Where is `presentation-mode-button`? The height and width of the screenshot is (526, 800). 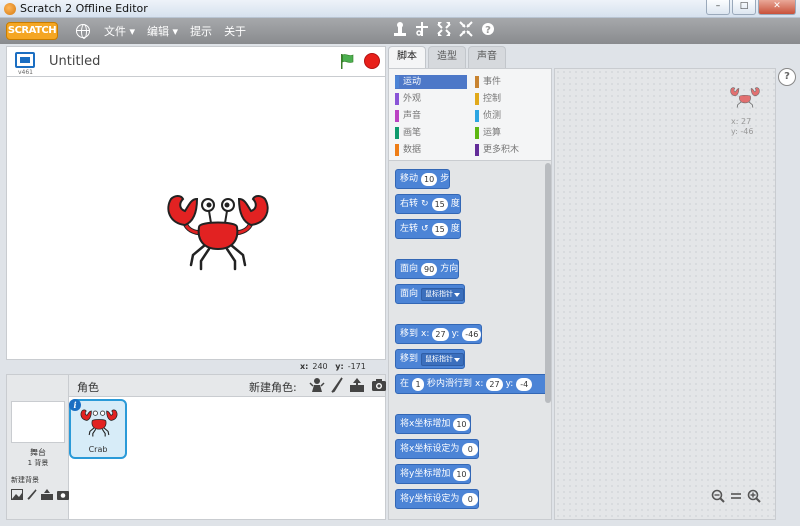
presentation-mode-button is located at coordinates (25, 60).